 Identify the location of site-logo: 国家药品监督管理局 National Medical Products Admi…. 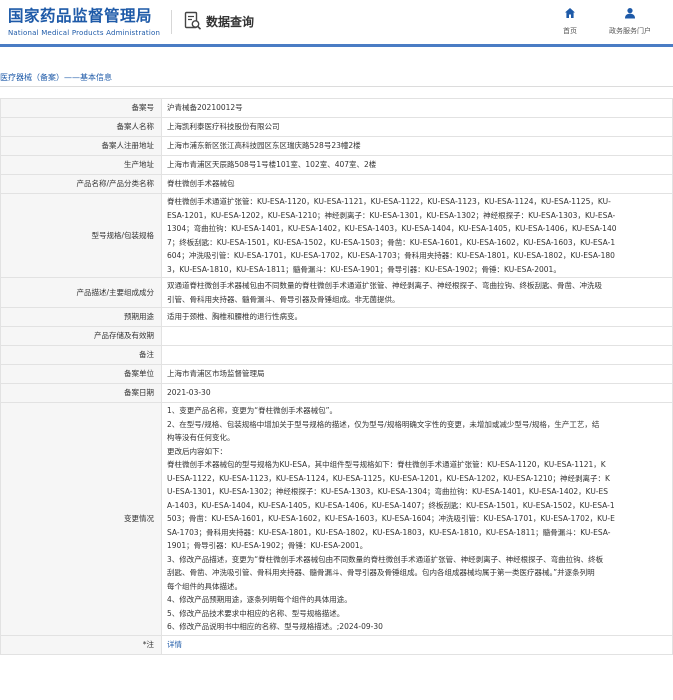
(84, 22).